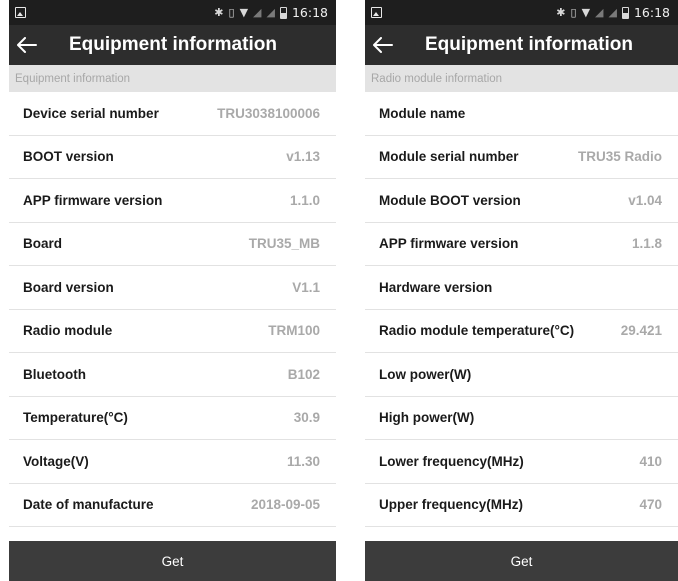  I want to click on item-value: 1.1.8, so click(646, 244).